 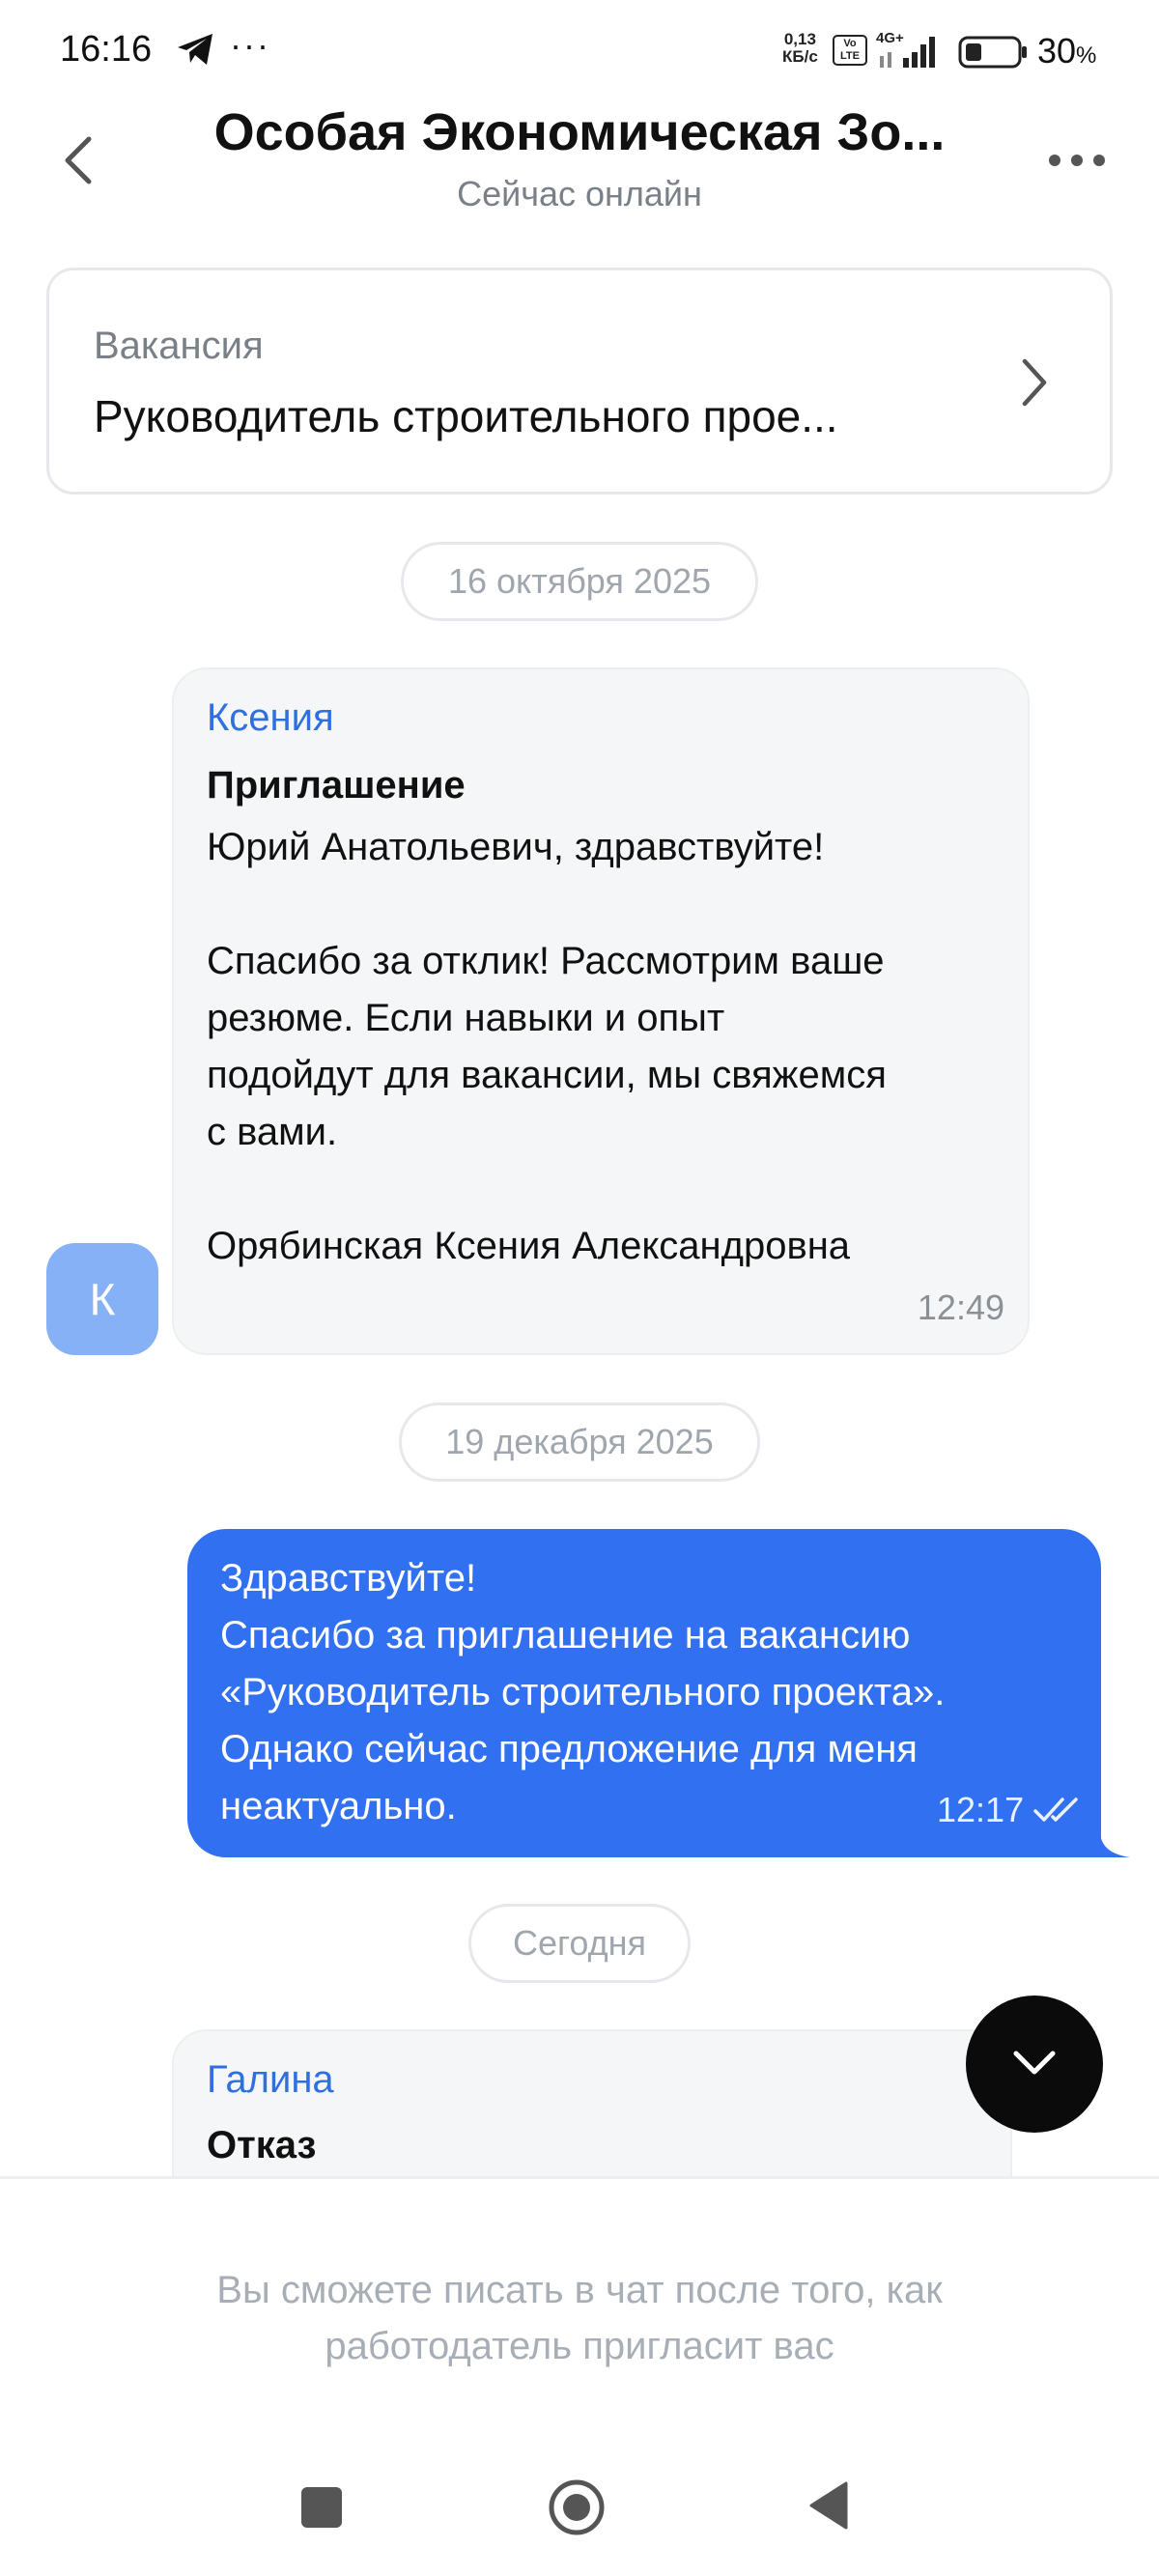 What do you see at coordinates (577, 2507) in the screenshot?
I see `home-icon` at bounding box center [577, 2507].